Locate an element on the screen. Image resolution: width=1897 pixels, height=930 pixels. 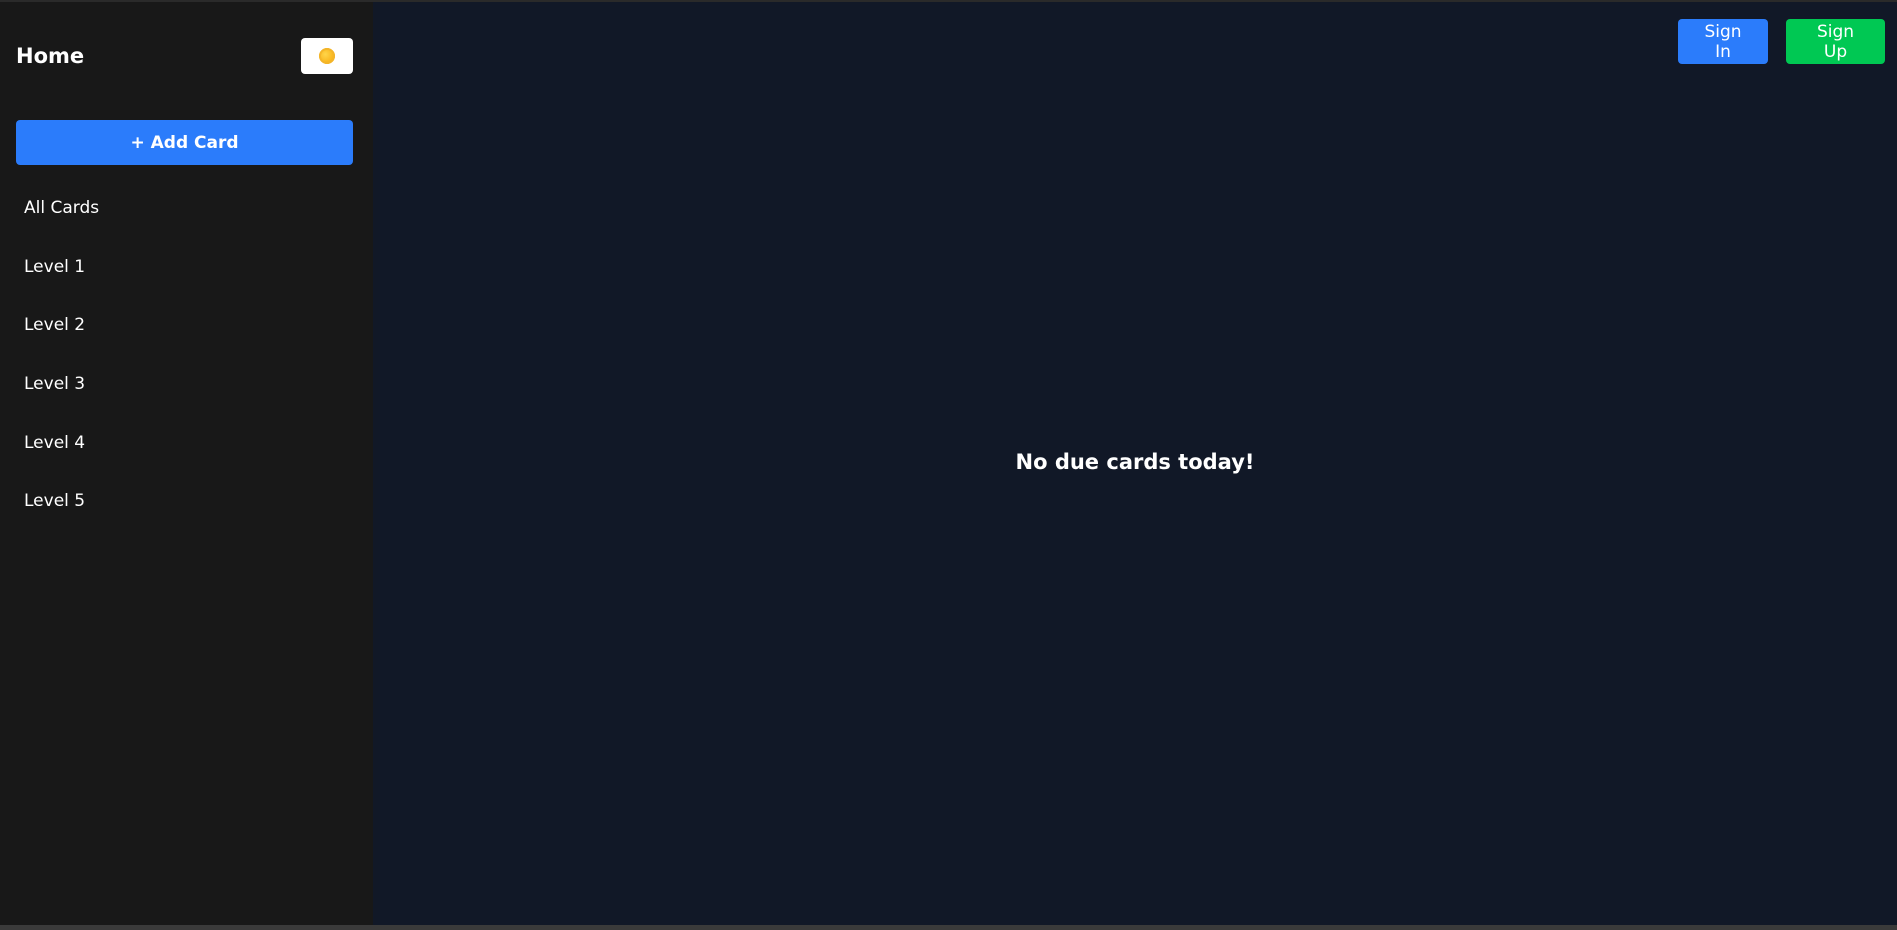
sidebar-item-all-cards: All Cards is located at coordinates (184, 208).